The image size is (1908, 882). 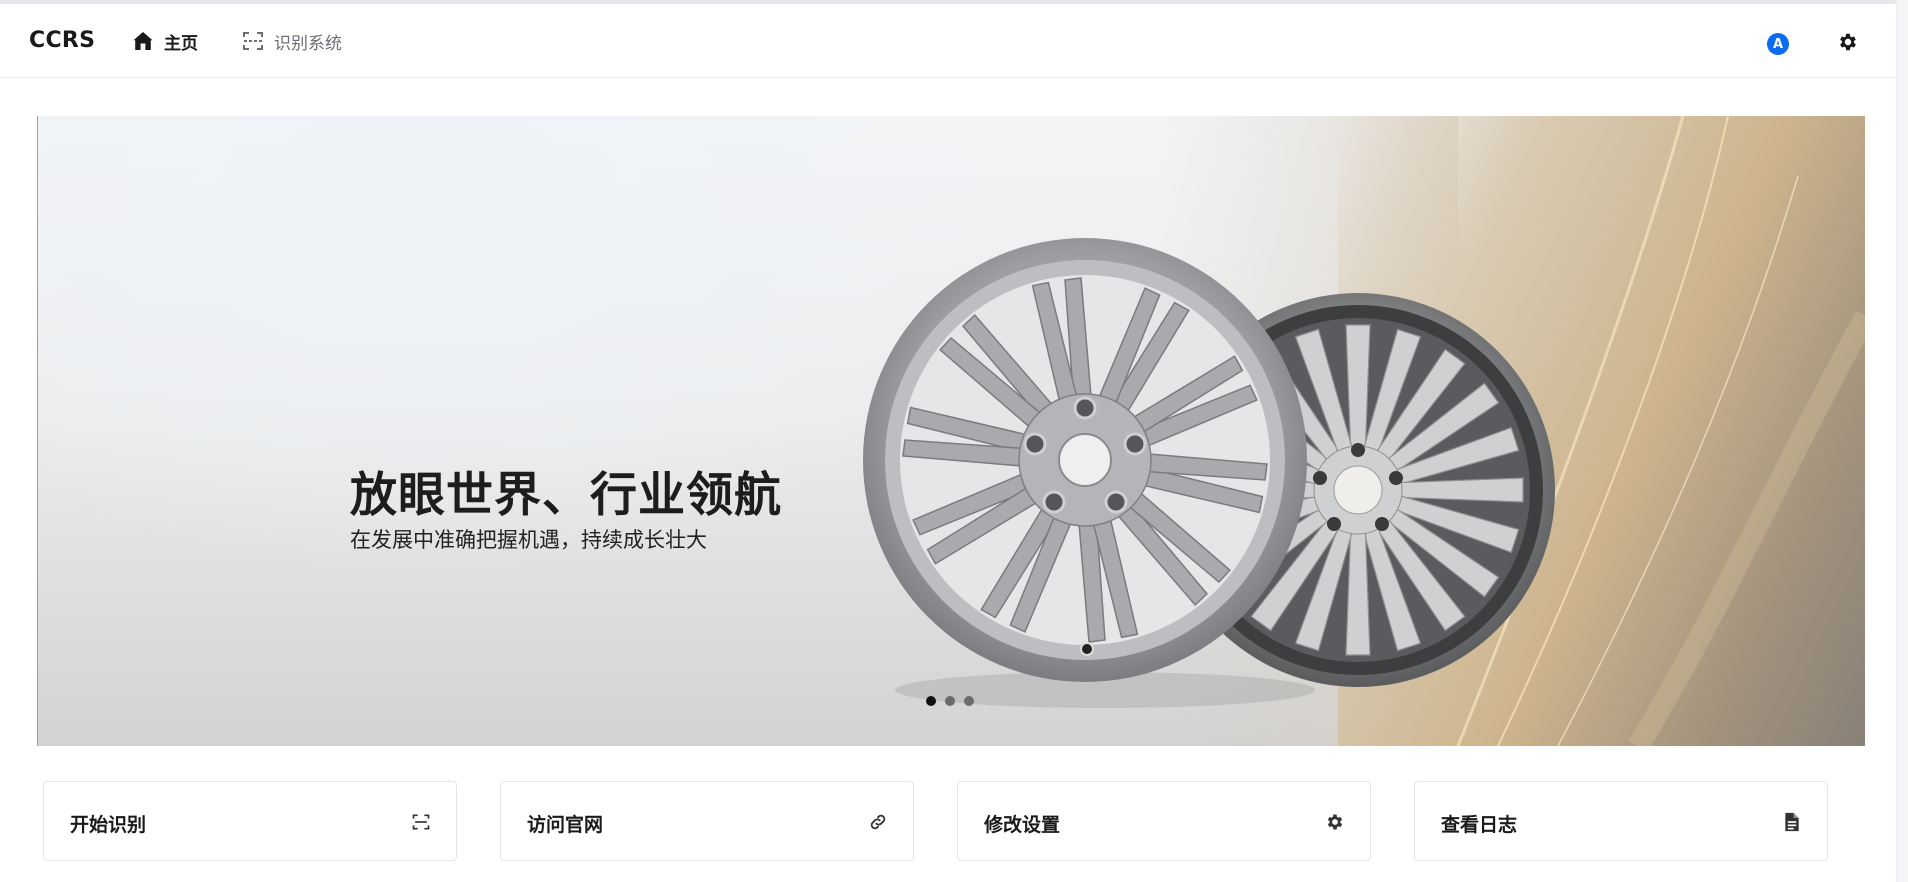 What do you see at coordinates (878, 822) in the screenshot?
I see `link-icon` at bounding box center [878, 822].